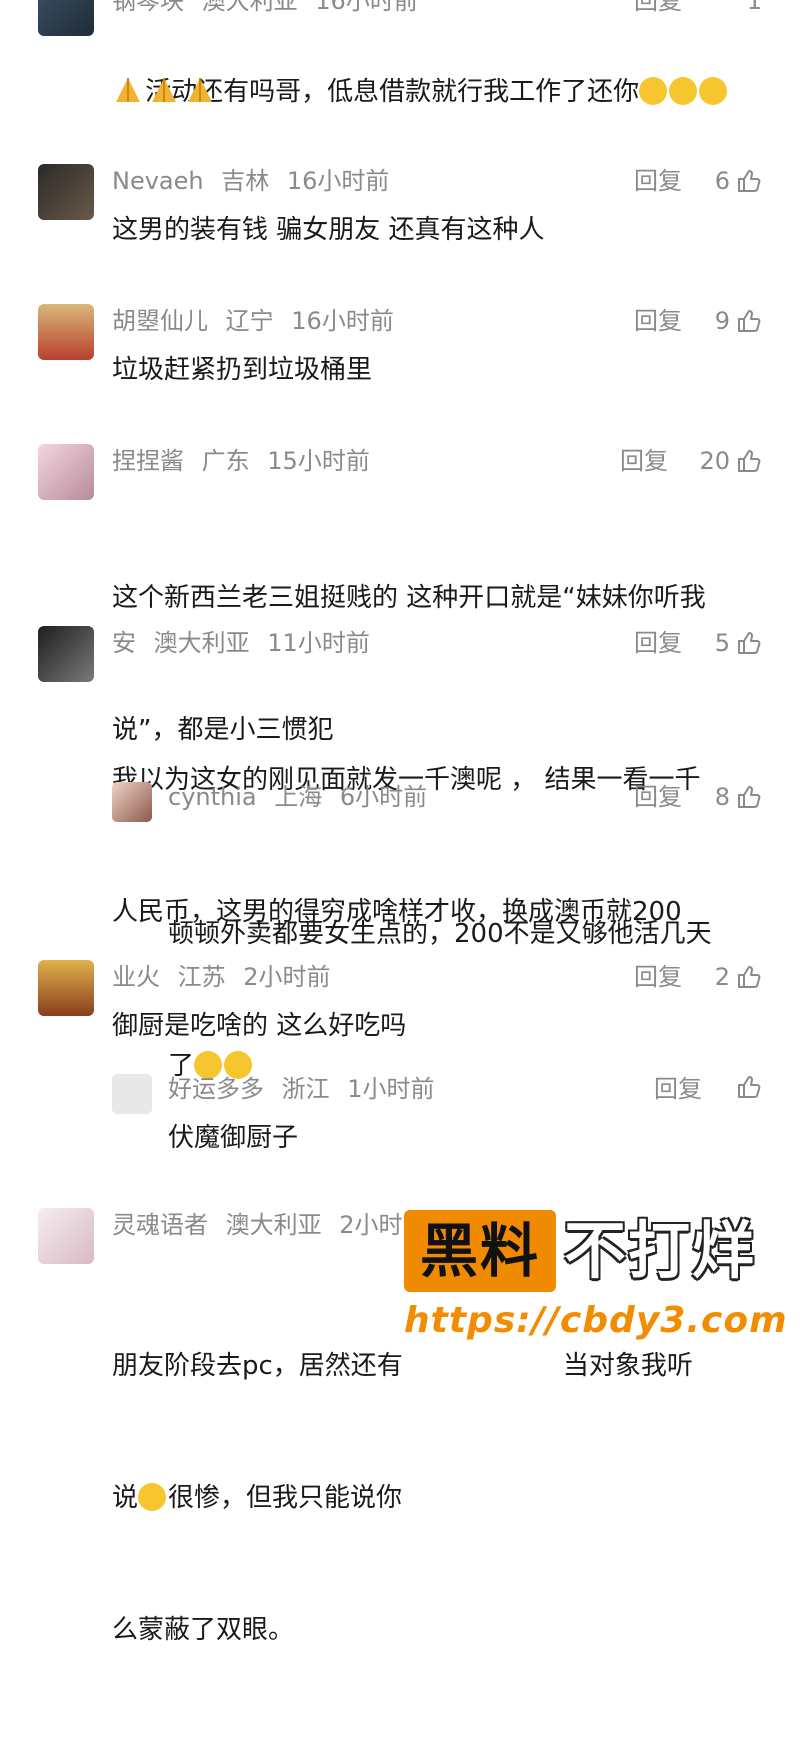 The image size is (800, 1740). What do you see at coordinates (722, 321) in the screenshot?
I see `like-count: 9` at bounding box center [722, 321].